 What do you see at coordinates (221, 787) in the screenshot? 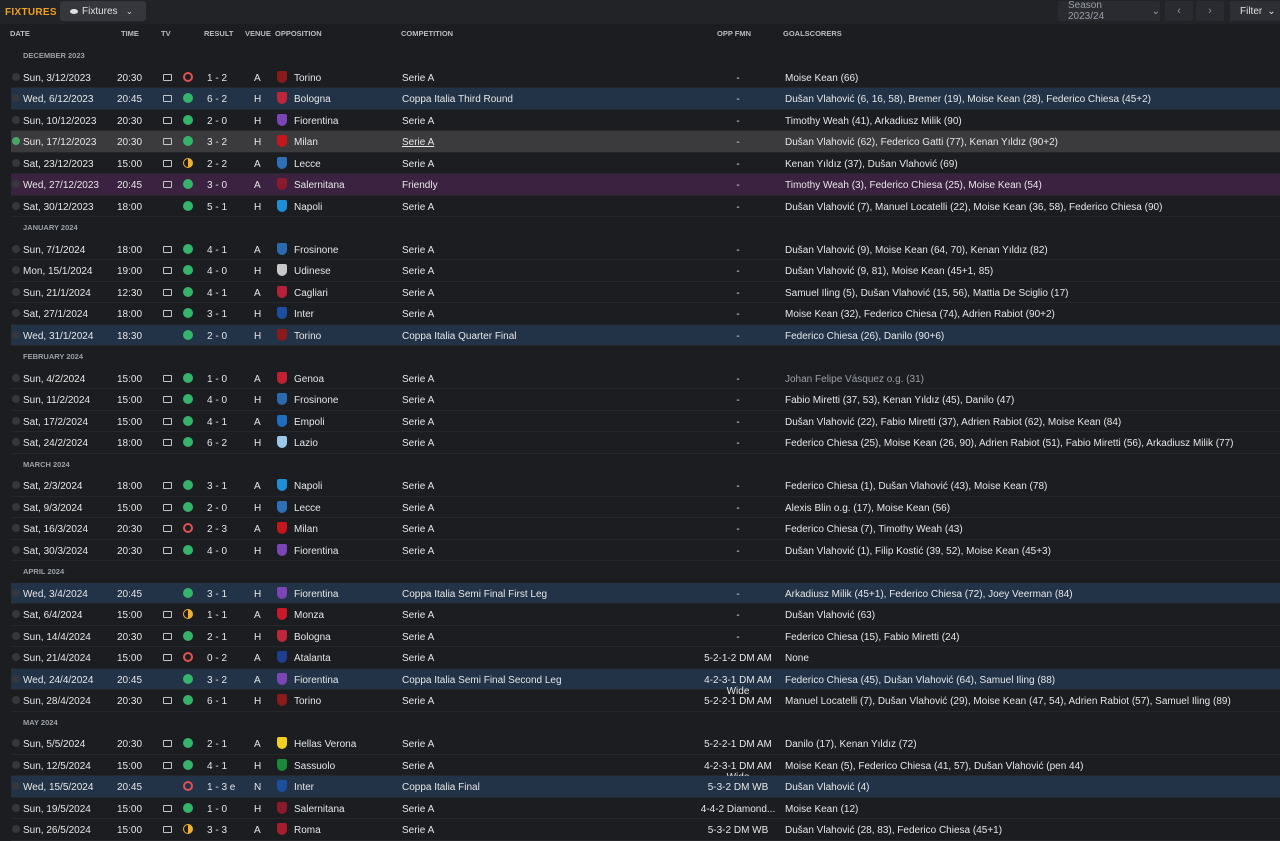
I see `fixture-score: 1 - 3 e` at bounding box center [221, 787].